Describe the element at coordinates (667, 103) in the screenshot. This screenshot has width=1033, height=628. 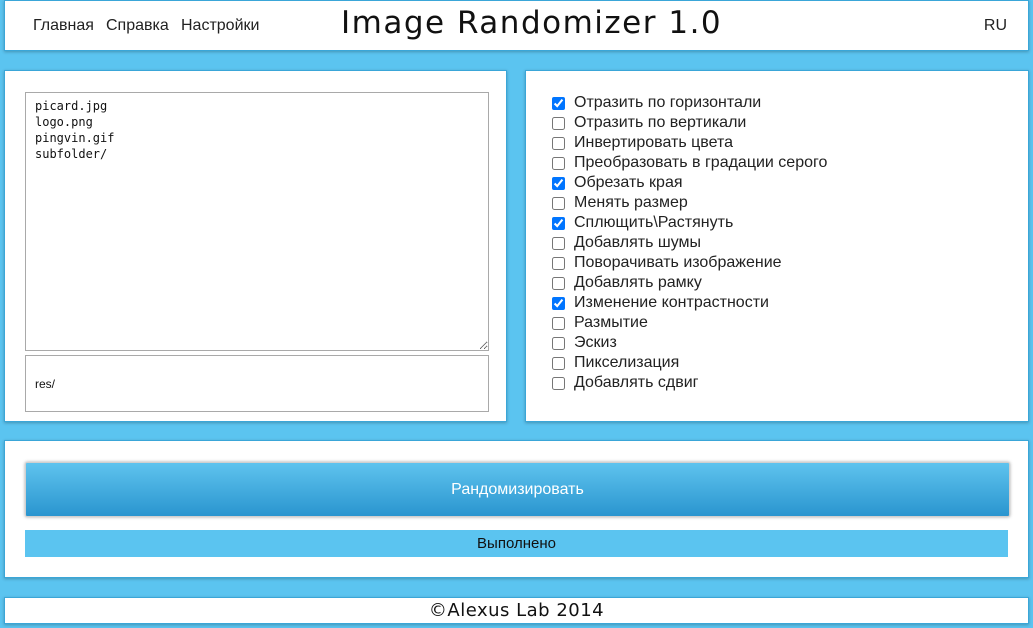
I see `option-label: Отразить по горизонтали` at that location.